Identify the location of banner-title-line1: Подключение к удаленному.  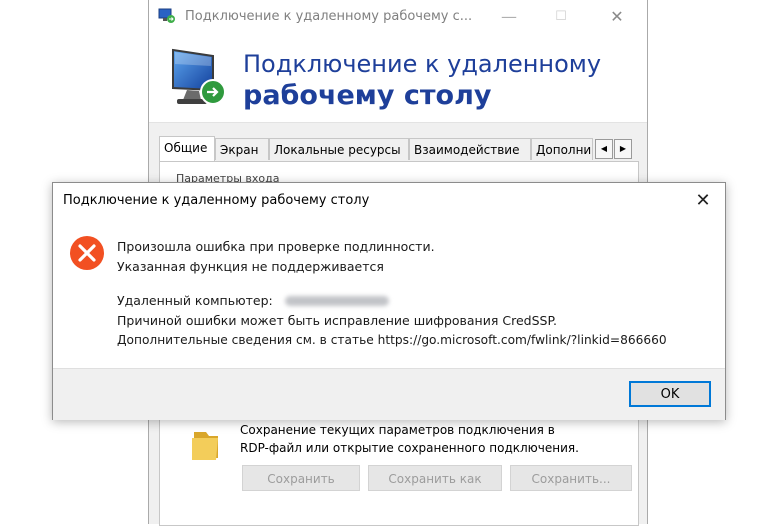
(422, 64).